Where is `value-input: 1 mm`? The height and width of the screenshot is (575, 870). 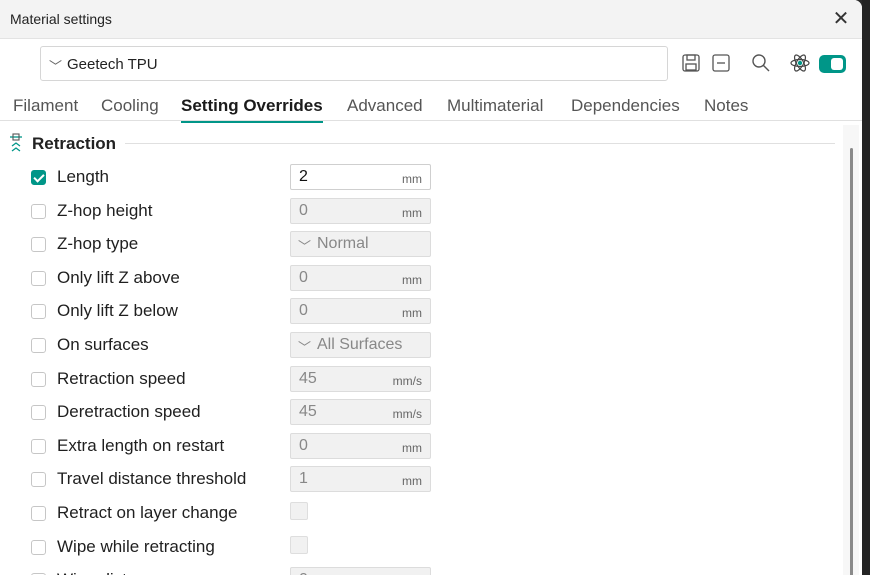 value-input: 1 mm is located at coordinates (360, 479).